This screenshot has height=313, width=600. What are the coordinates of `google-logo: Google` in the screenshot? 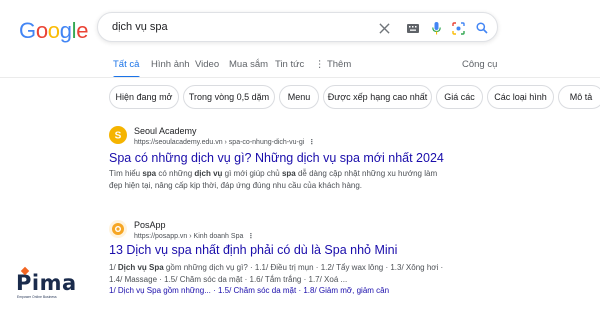 It's located at (53, 31).